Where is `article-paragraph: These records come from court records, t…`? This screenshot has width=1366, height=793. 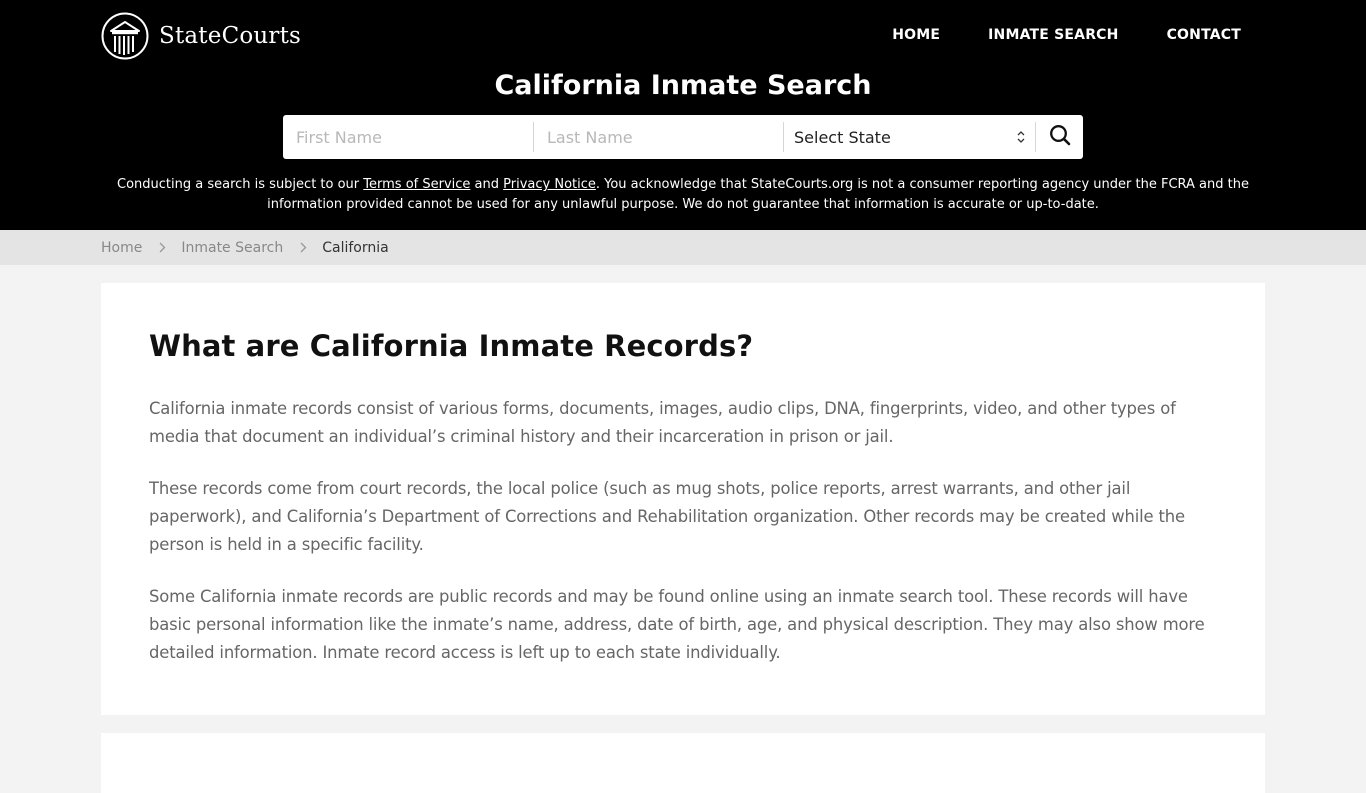 article-paragraph: These records come from court records, t… is located at coordinates (667, 516).